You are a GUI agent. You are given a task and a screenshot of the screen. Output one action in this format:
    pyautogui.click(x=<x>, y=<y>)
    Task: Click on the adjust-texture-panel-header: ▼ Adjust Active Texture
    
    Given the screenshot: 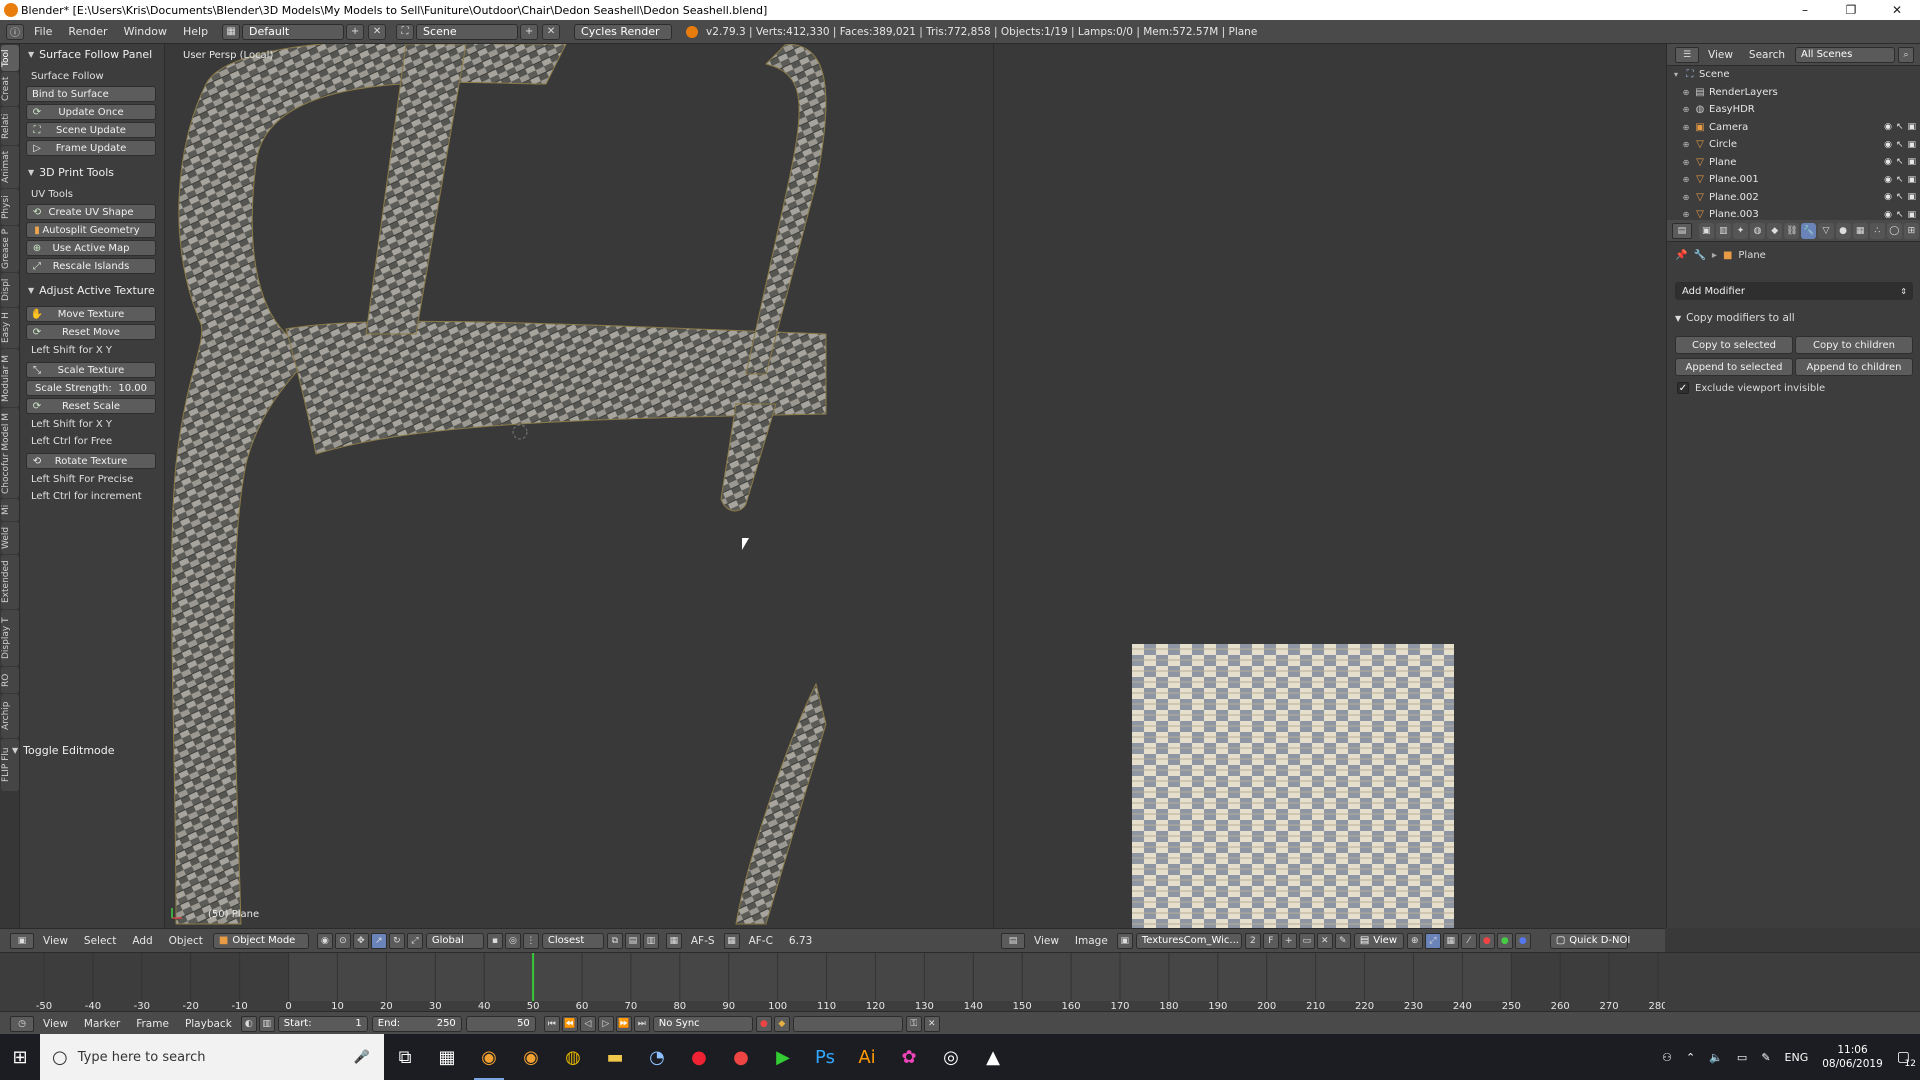 What is the action you would take?
    pyautogui.click(x=92, y=290)
    